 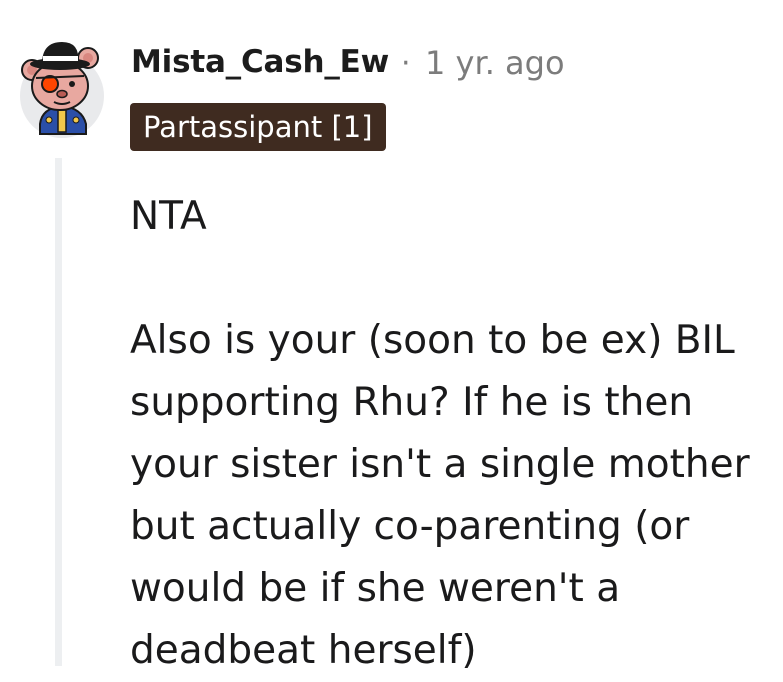 I want to click on snoo-avatar-icon, so click(x=60, y=88).